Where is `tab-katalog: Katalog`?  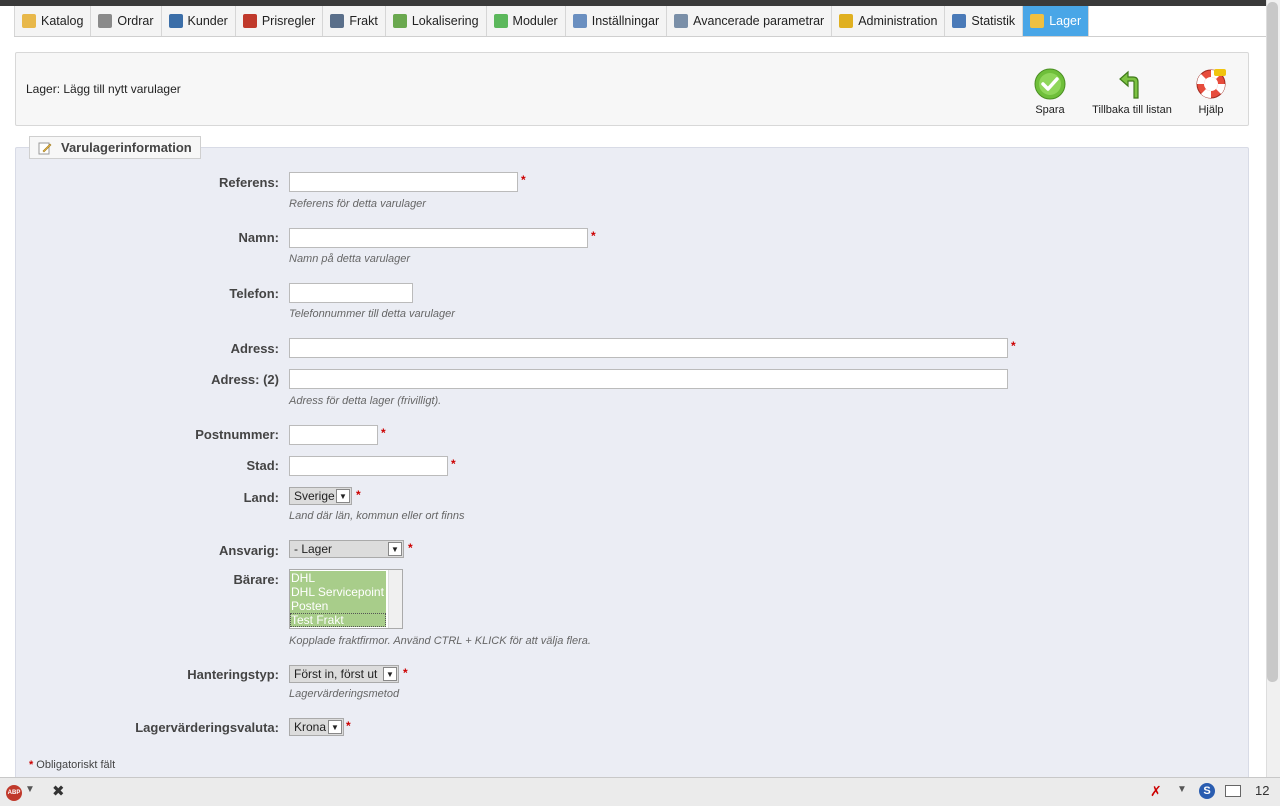 tab-katalog: Katalog is located at coordinates (53, 21).